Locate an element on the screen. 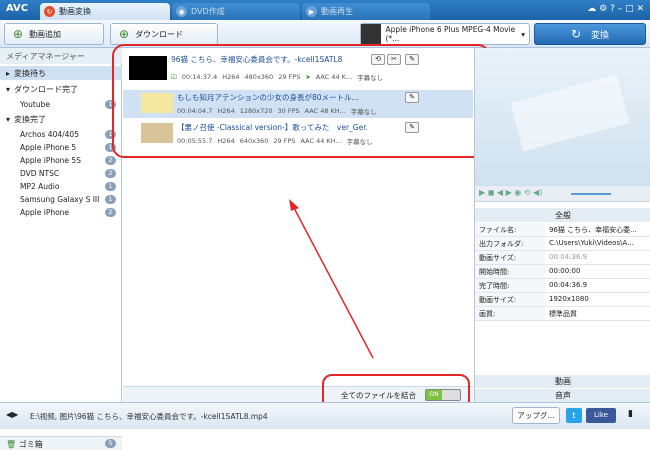  volume-slider is located at coordinates (591, 194).